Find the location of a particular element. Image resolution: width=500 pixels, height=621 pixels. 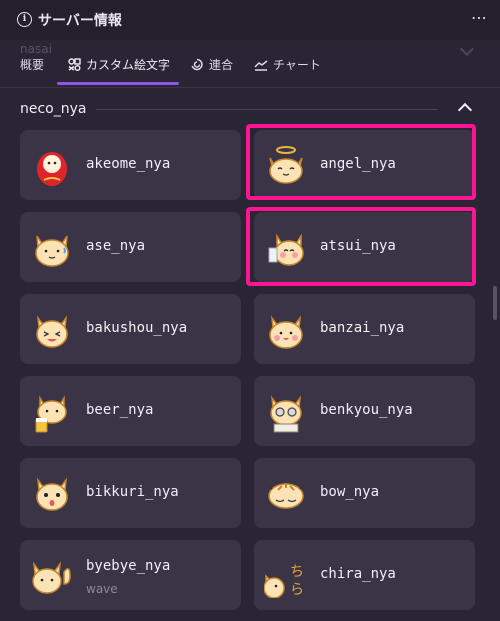

more-menu-icon: ⋯ is located at coordinates (479, 17).